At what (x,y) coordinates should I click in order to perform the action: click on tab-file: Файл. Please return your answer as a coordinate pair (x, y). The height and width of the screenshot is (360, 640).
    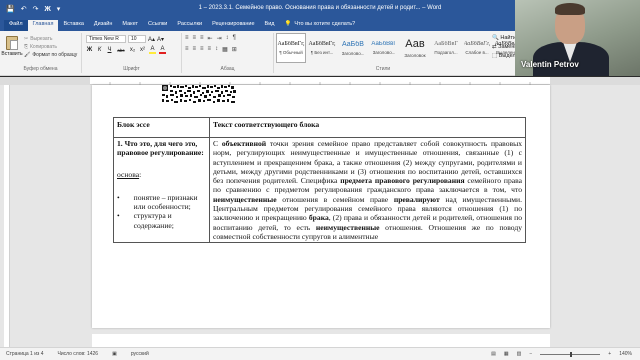
    Looking at the image, I should click on (16, 25).